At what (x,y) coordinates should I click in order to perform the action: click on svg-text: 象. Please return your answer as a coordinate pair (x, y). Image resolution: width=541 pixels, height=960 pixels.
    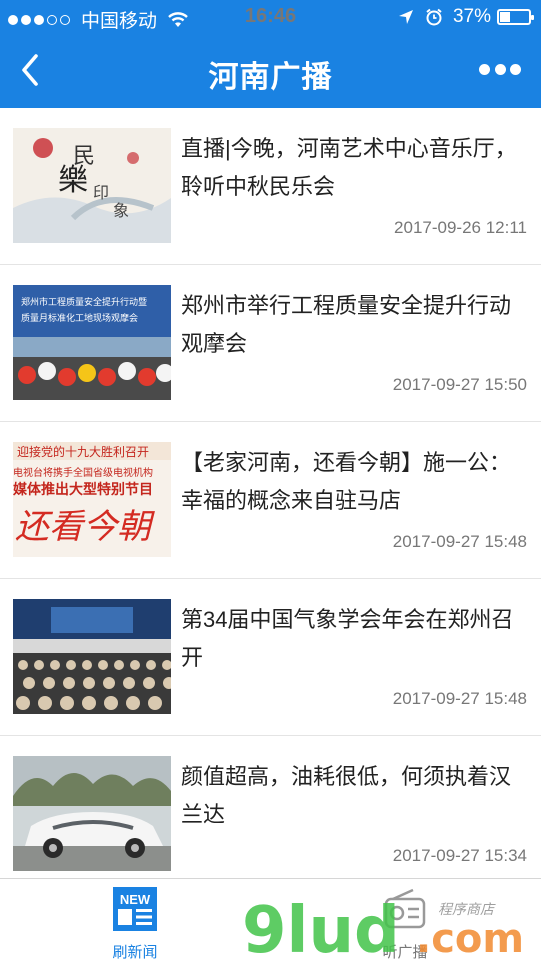
    Looking at the image, I should click on (121, 210).